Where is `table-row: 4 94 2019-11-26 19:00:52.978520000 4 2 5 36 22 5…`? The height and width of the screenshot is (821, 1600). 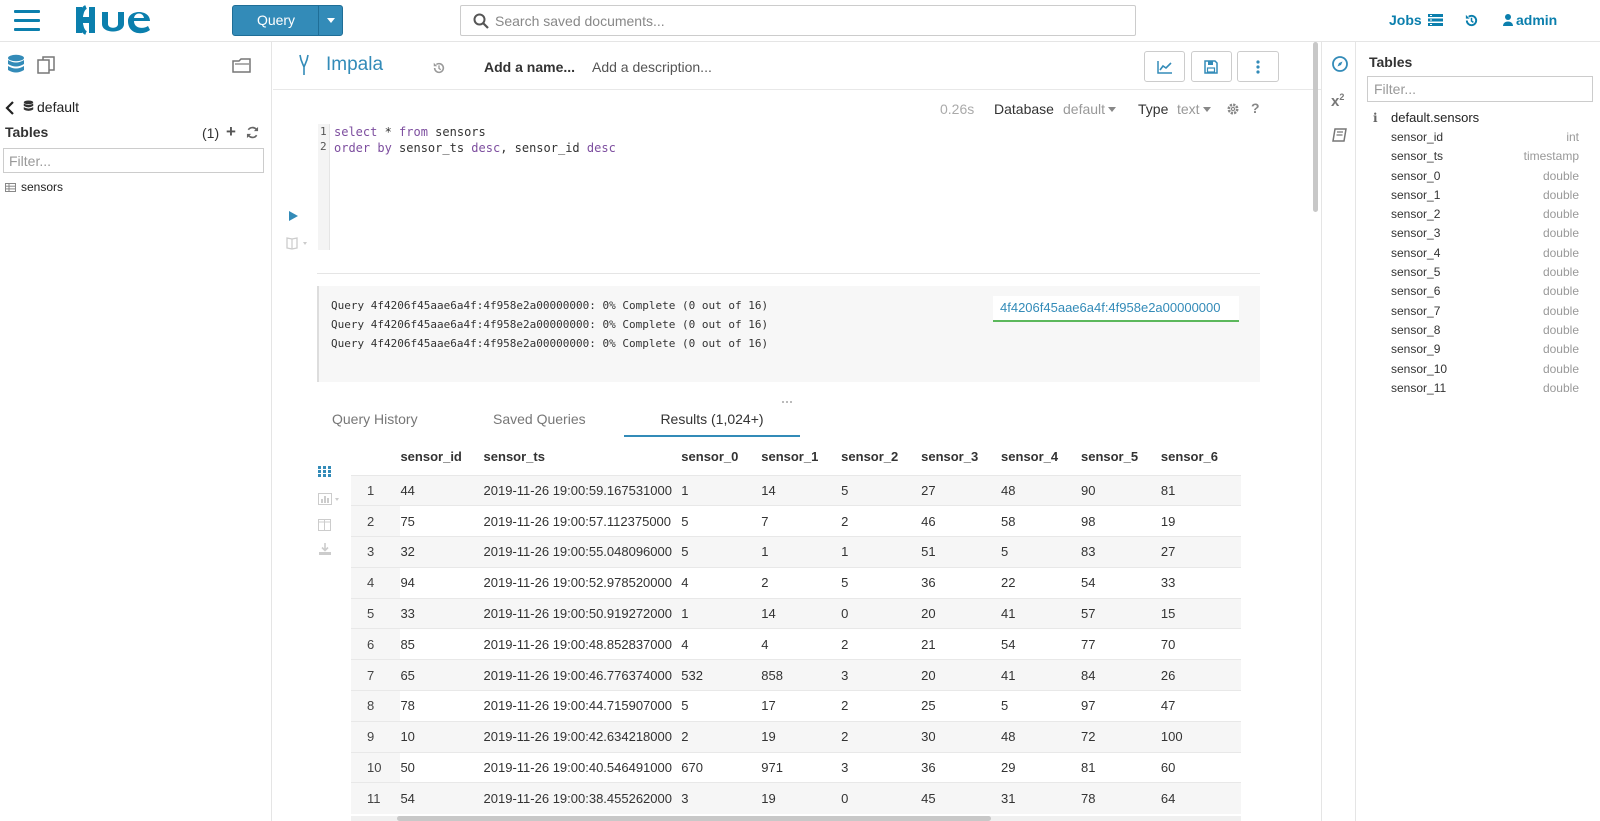 table-row: 4 94 2019-11-26 19:00:52.978520000 4 2 5 36 22 5… is located at coordinates (796, 582).